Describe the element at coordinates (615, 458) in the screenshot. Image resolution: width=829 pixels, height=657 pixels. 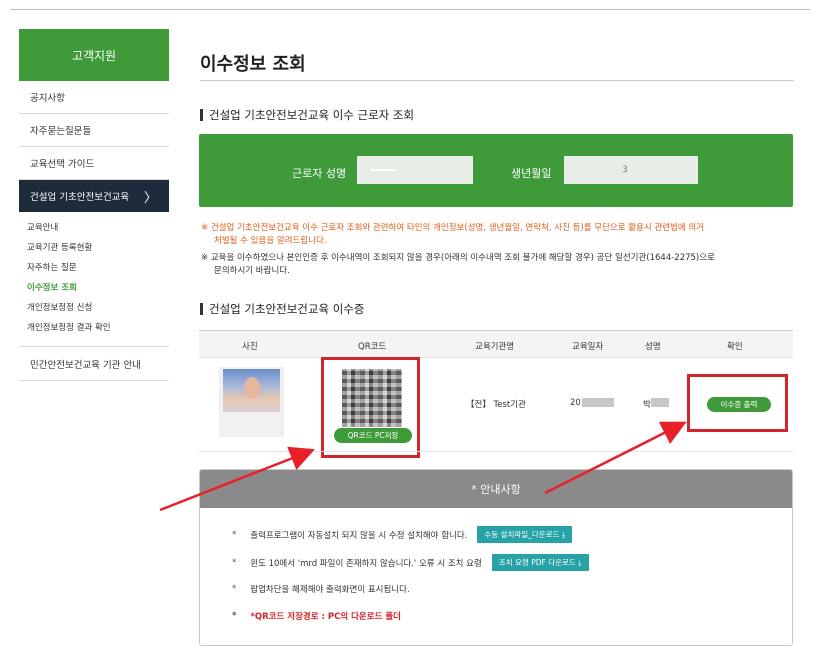
I see `arrow-to-print` at that location.